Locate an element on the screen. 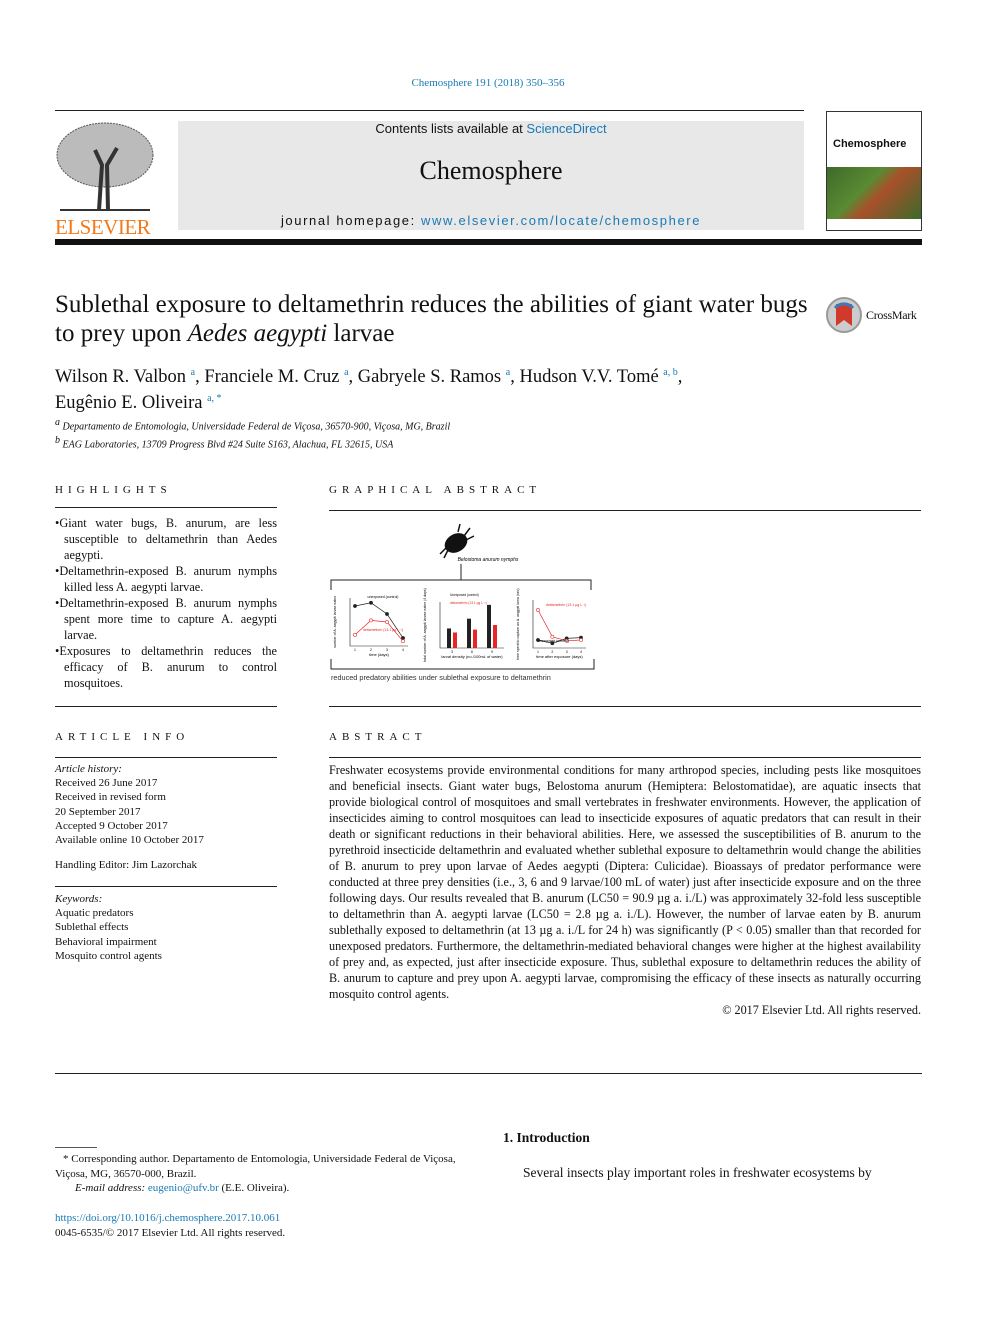  header-bar is located at coordinates (488, 242).